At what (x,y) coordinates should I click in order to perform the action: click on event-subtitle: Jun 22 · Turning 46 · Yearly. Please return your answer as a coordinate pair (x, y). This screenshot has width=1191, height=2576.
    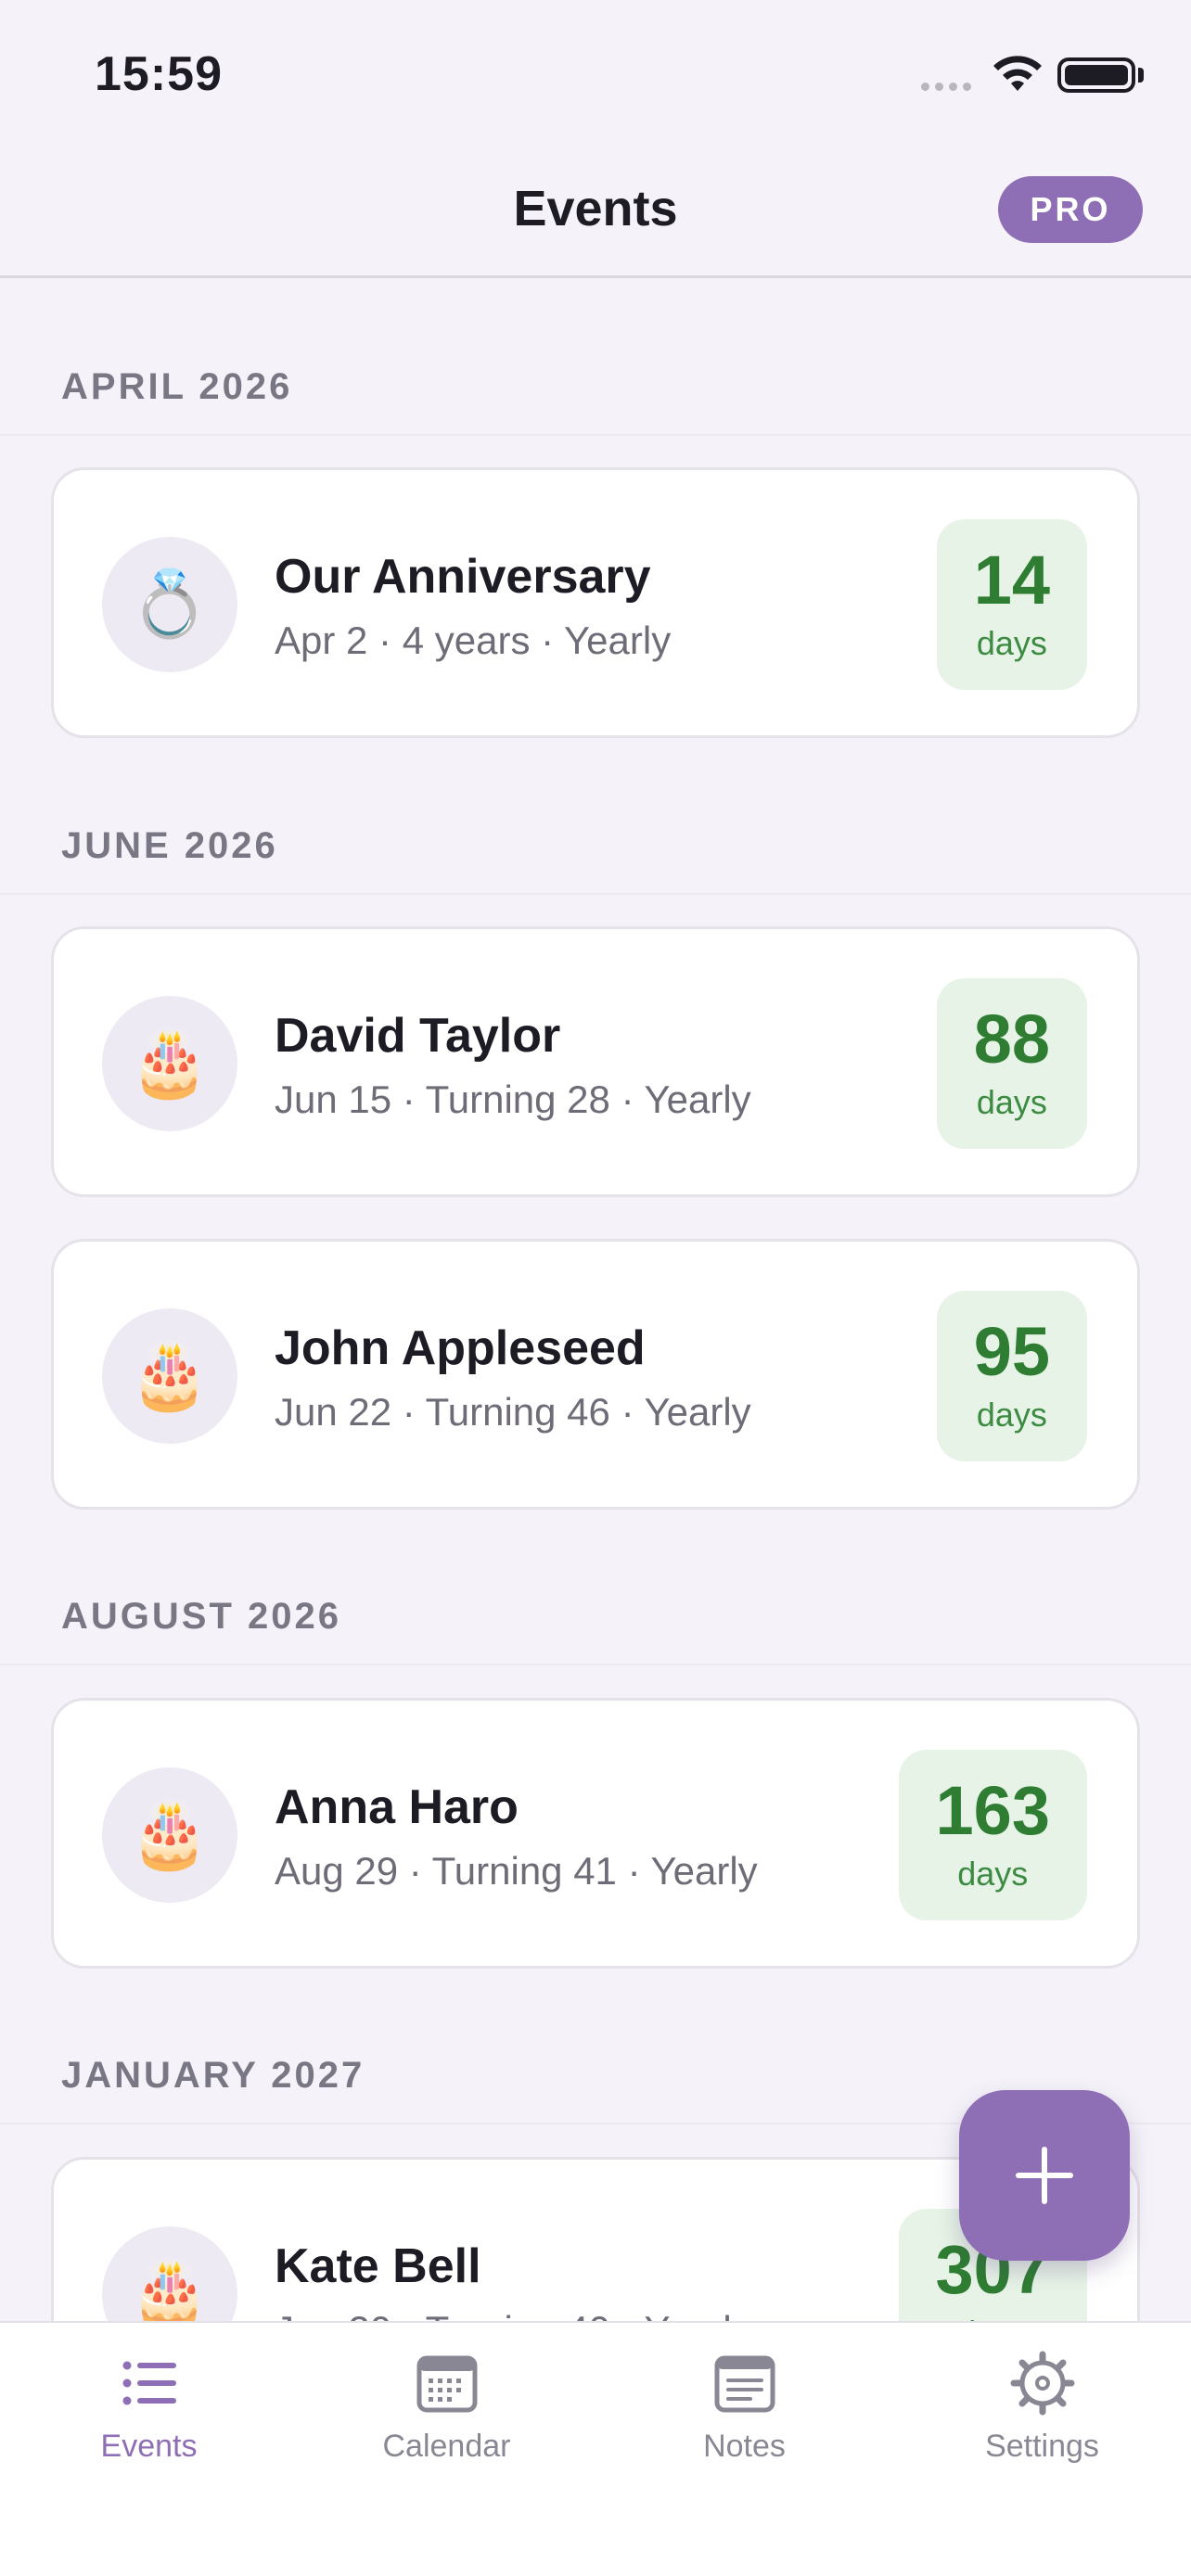
    Looking at the image, I should click on (513, 1412).